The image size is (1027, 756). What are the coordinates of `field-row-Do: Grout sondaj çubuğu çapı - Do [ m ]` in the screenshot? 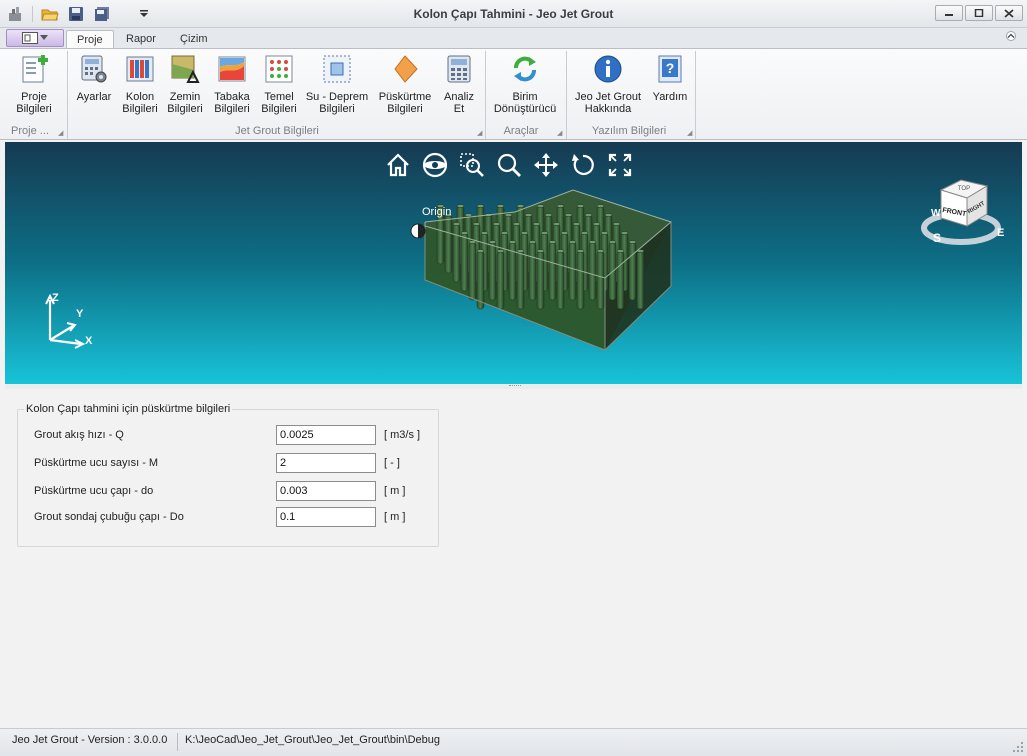 It's located at (234, 517).